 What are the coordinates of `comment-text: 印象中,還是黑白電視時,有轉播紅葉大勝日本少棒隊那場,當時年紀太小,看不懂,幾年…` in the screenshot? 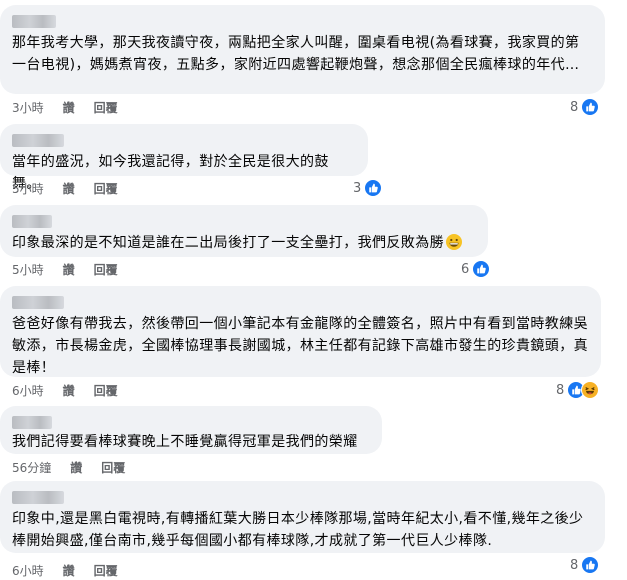 It's located at (298, 530).